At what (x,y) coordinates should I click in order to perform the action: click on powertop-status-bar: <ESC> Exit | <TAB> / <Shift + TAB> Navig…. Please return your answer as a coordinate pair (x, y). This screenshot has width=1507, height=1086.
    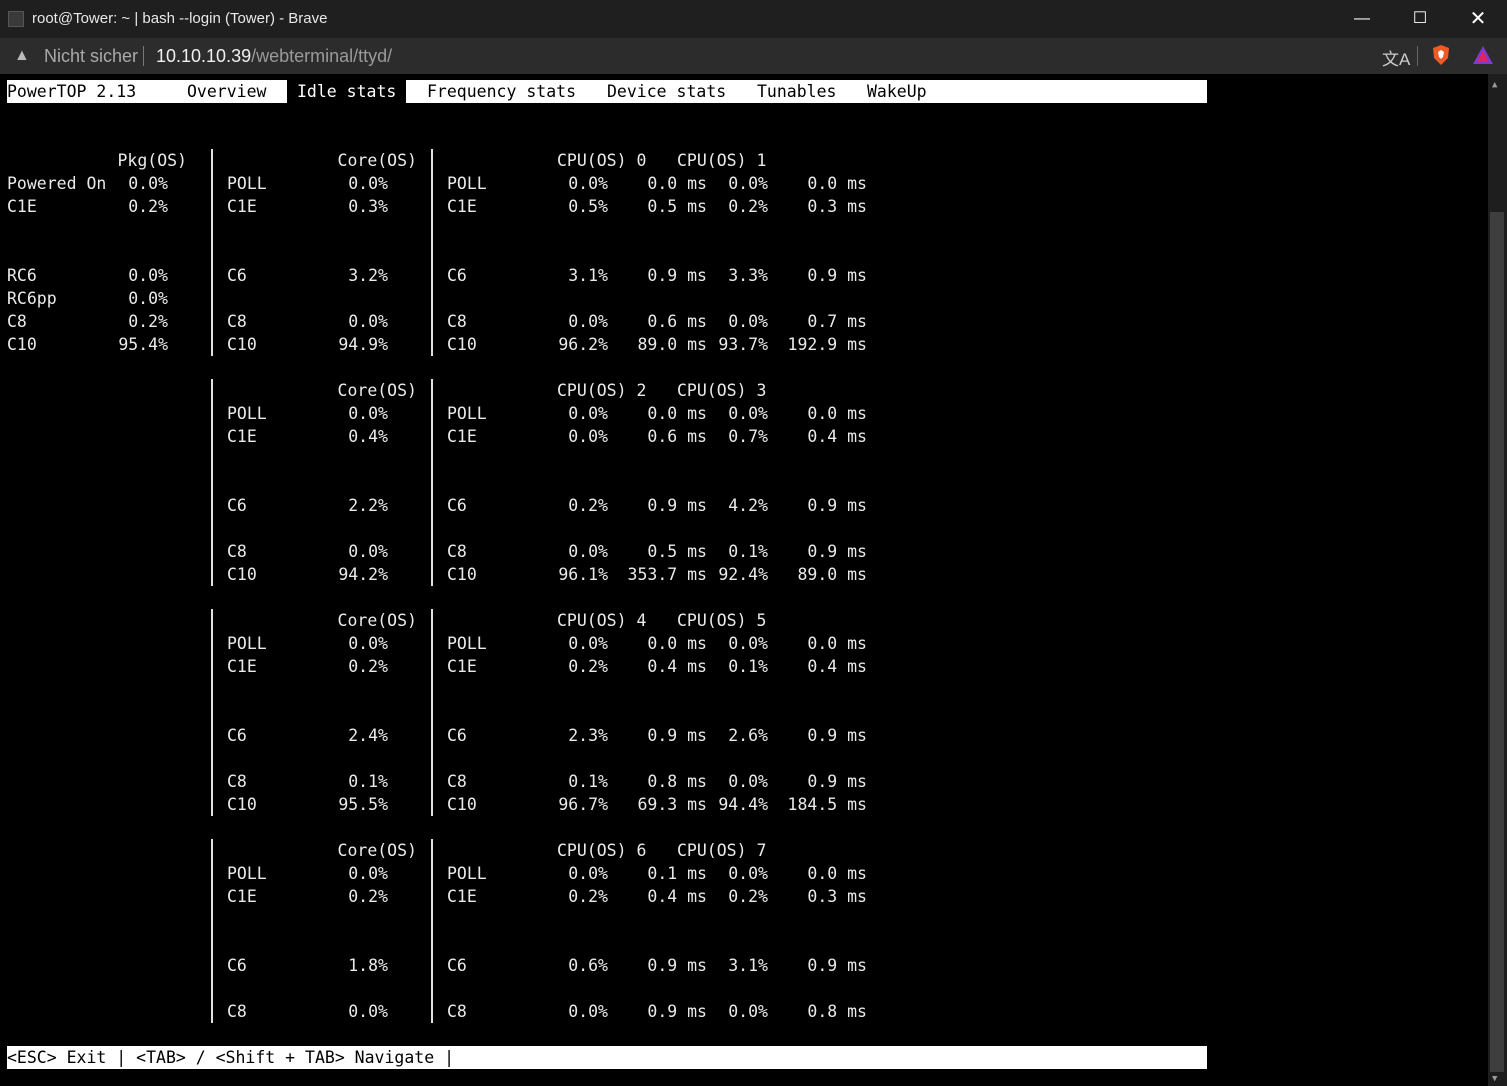
    Looking at the image, I should click on (607, 1057).